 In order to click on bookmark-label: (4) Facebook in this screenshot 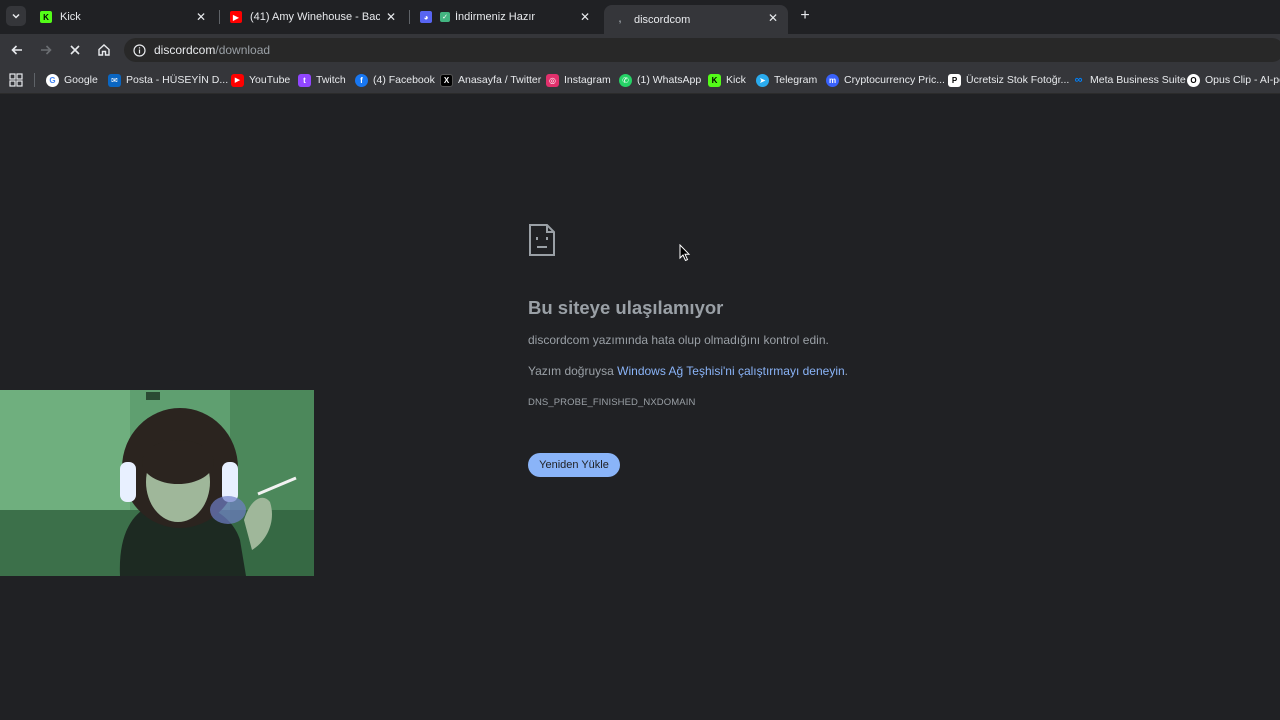, I will do `click(404, 80)`.